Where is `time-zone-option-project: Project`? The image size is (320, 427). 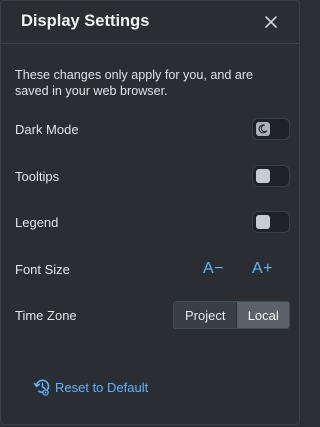
time-zone-option-project: Project is located at coordinates (205, 315).